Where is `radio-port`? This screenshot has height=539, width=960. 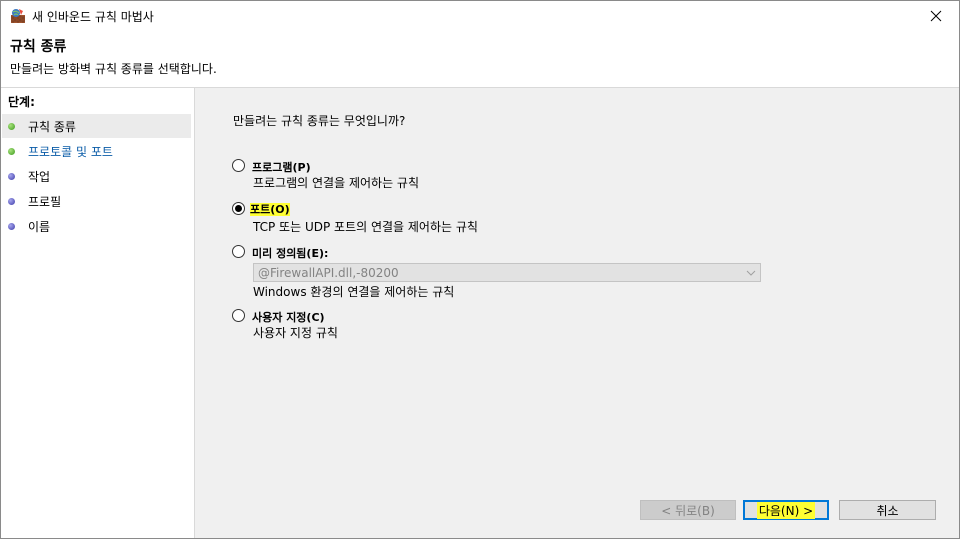
radio-port is located at coordinates (238, 208).